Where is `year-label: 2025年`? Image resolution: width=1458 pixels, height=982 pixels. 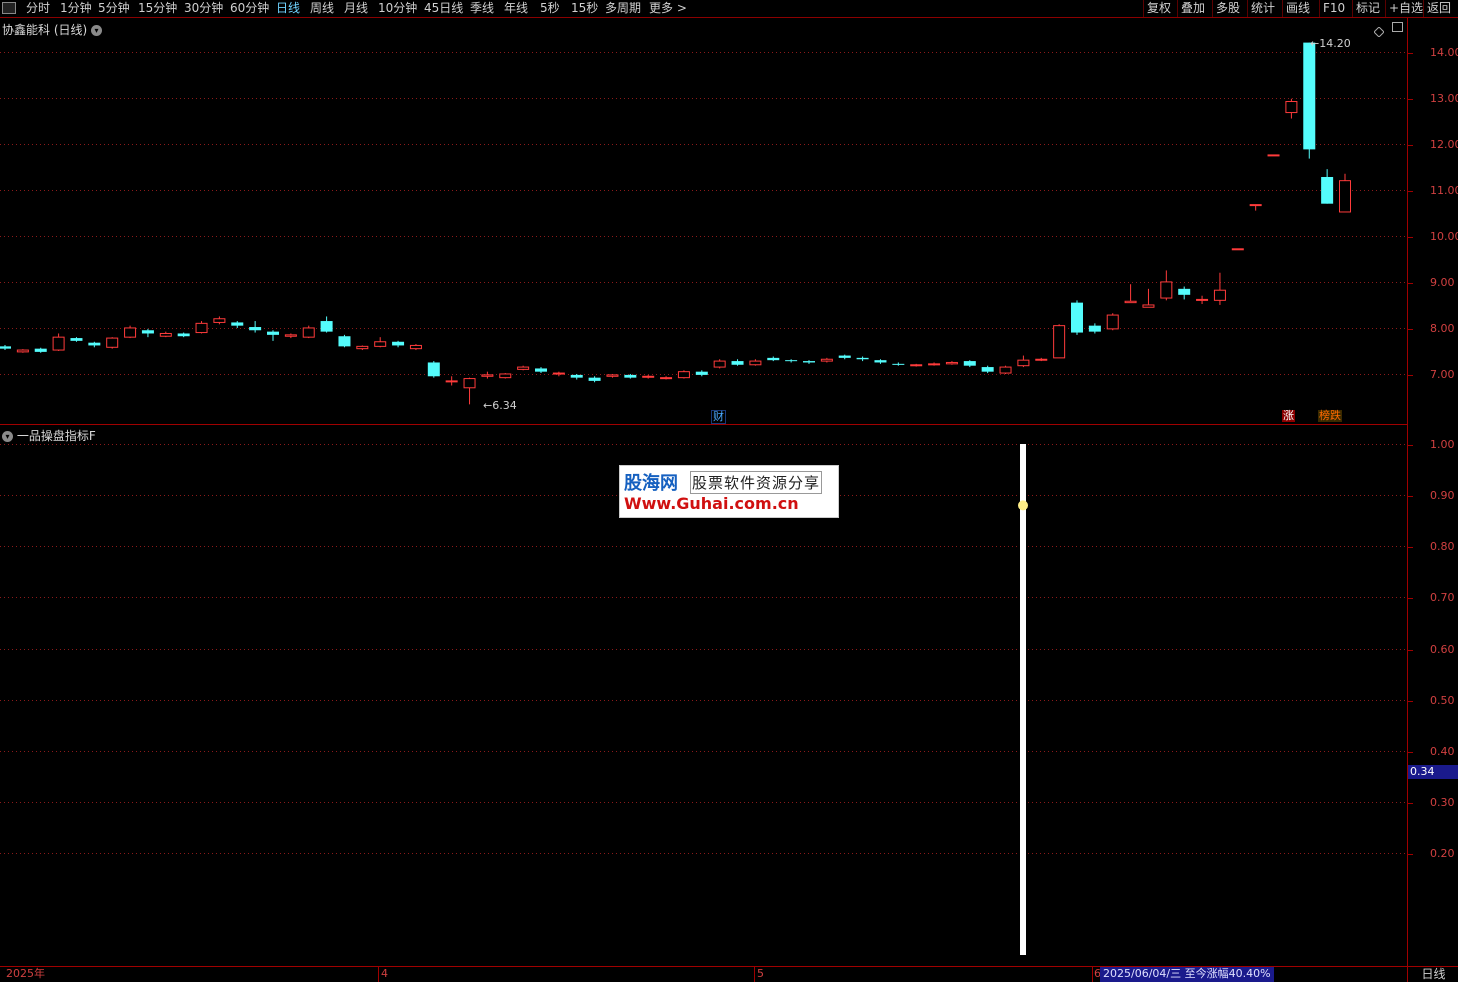
year-label: 2025年 is located at coordinates (25, 973).